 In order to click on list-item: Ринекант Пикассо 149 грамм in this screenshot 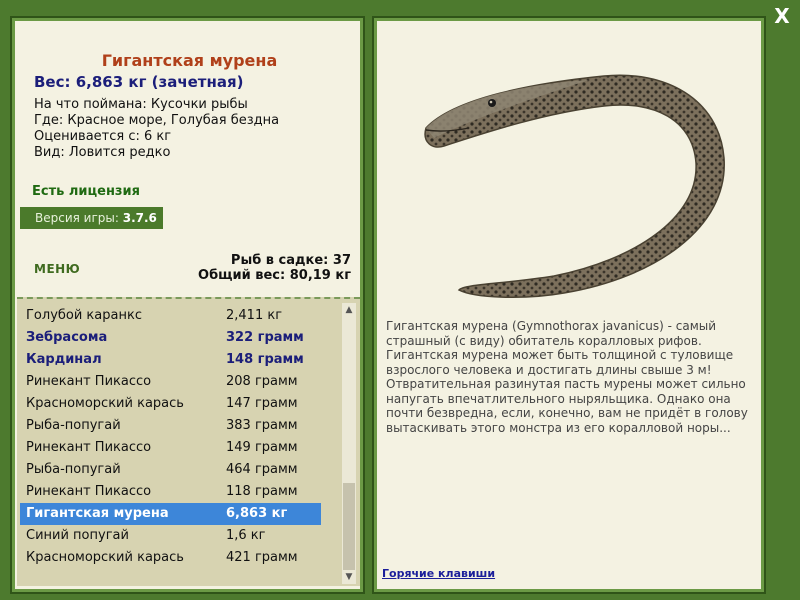, I will do `click(170, 448)`.